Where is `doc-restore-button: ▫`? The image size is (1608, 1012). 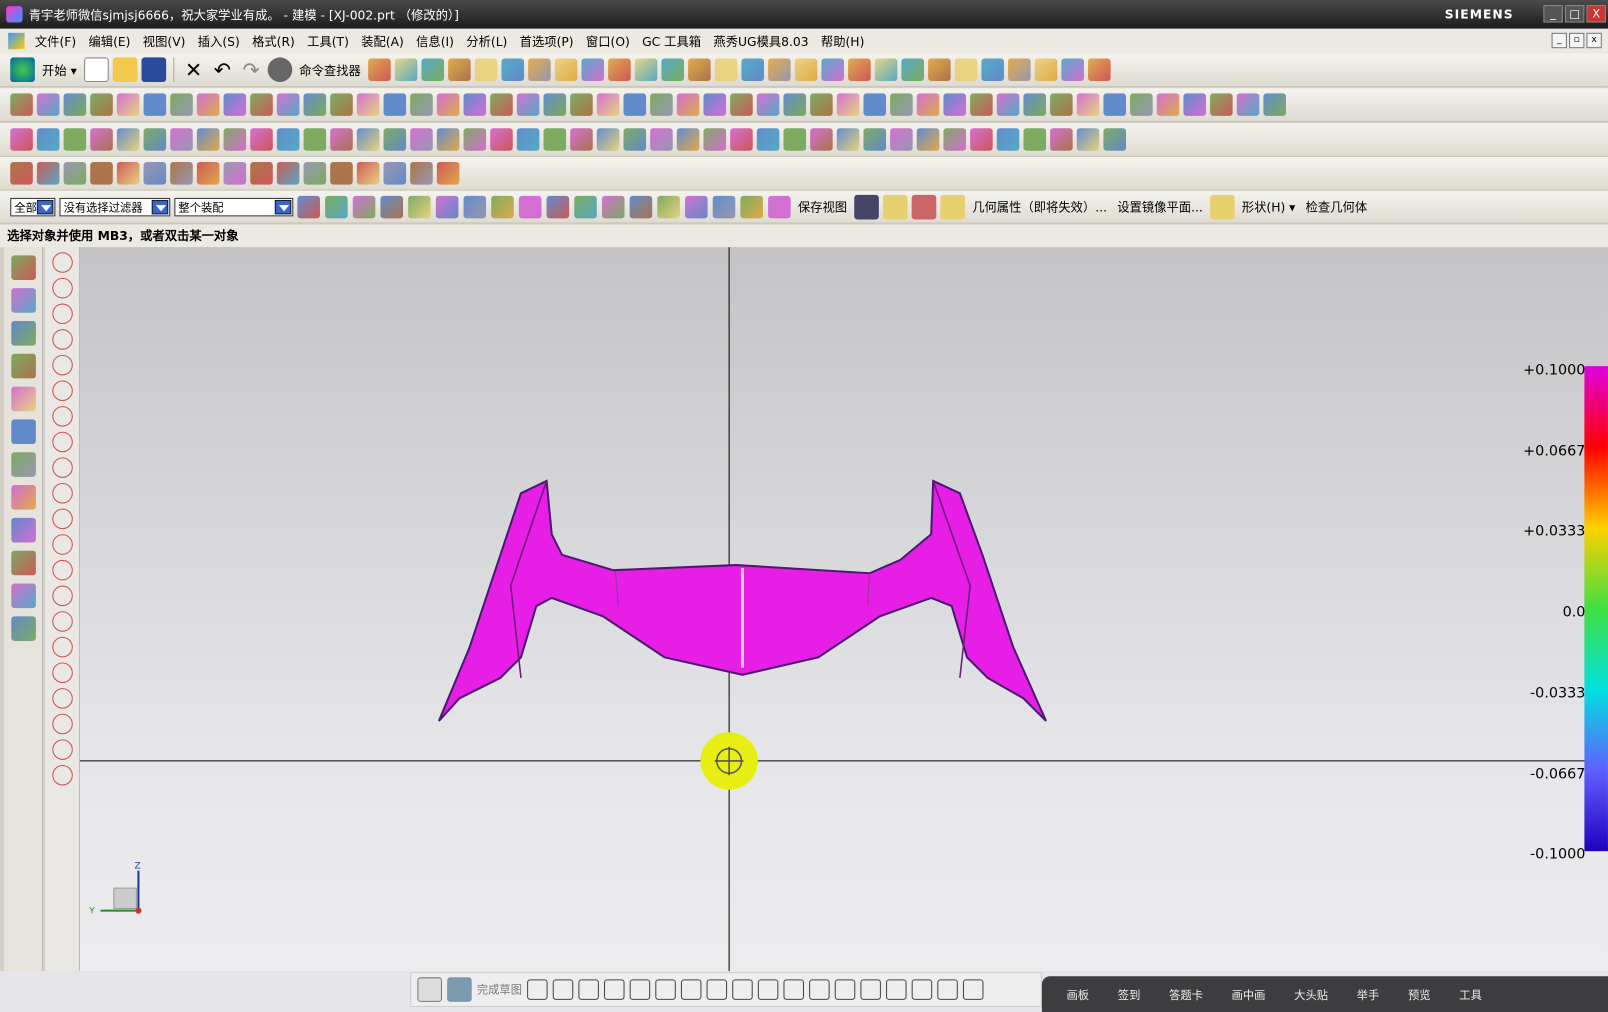 doc-restore-button: ▫ is located at coordinates (1577, 40).